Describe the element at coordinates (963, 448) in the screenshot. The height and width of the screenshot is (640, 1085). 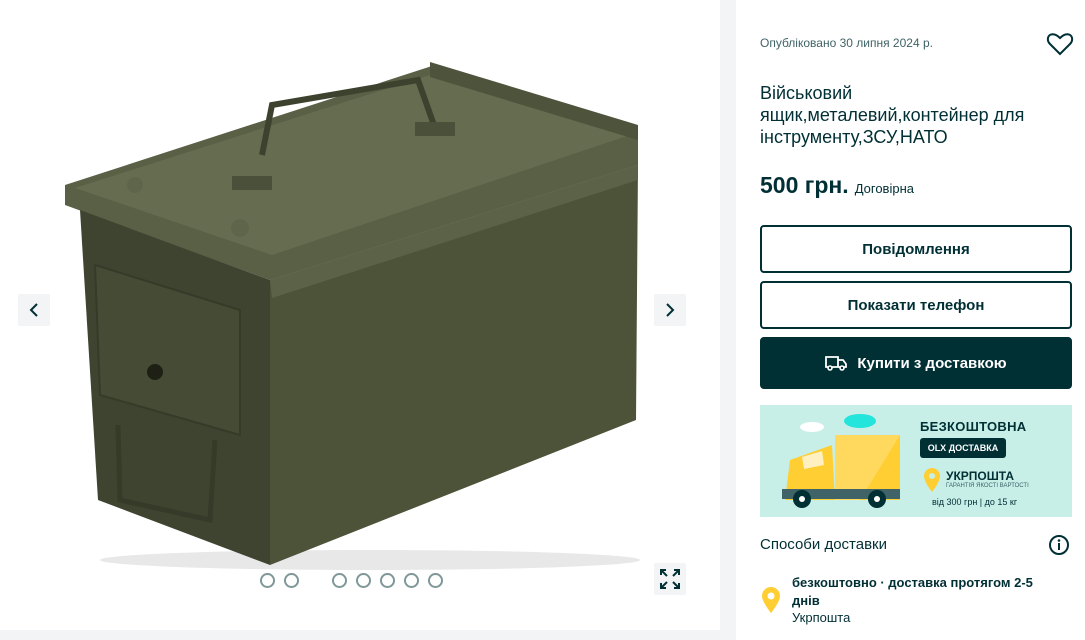
I see `banner-olx-label: OLX ДОСТАВКА` at that location.